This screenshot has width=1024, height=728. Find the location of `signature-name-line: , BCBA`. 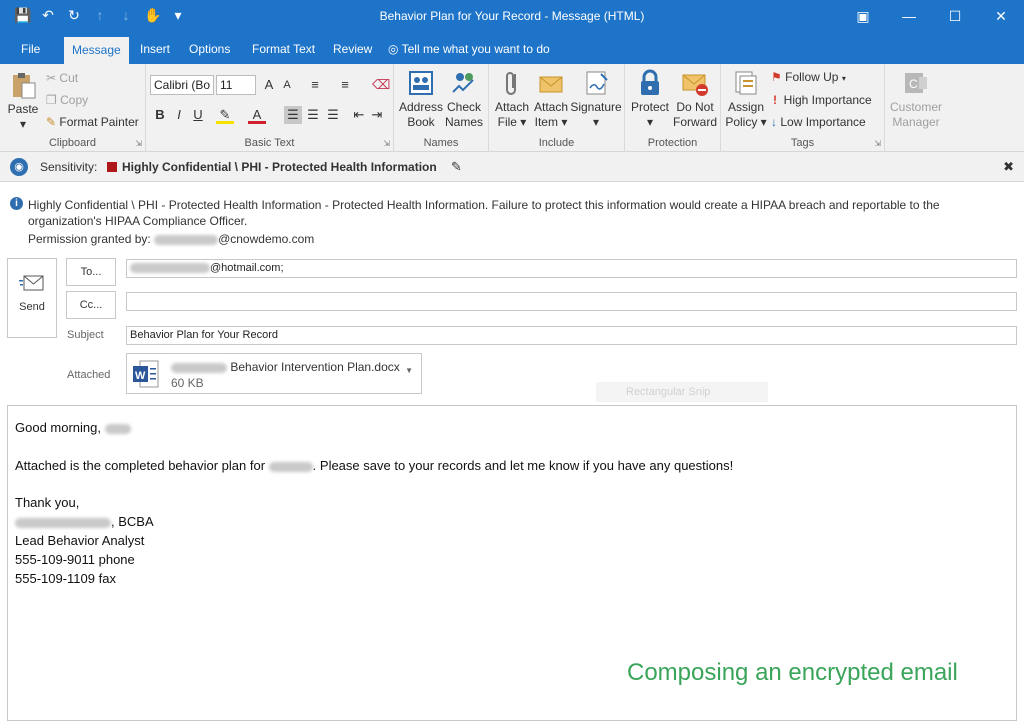

signature-name-line: , BCBA is located at coordinates (84, 521).